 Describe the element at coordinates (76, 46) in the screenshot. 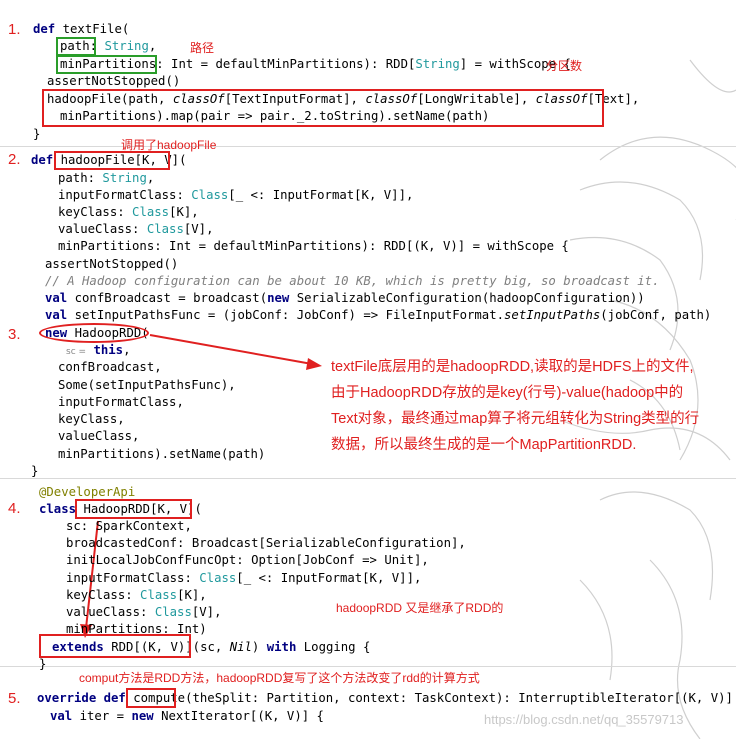

I see `path-highlight` at that location.